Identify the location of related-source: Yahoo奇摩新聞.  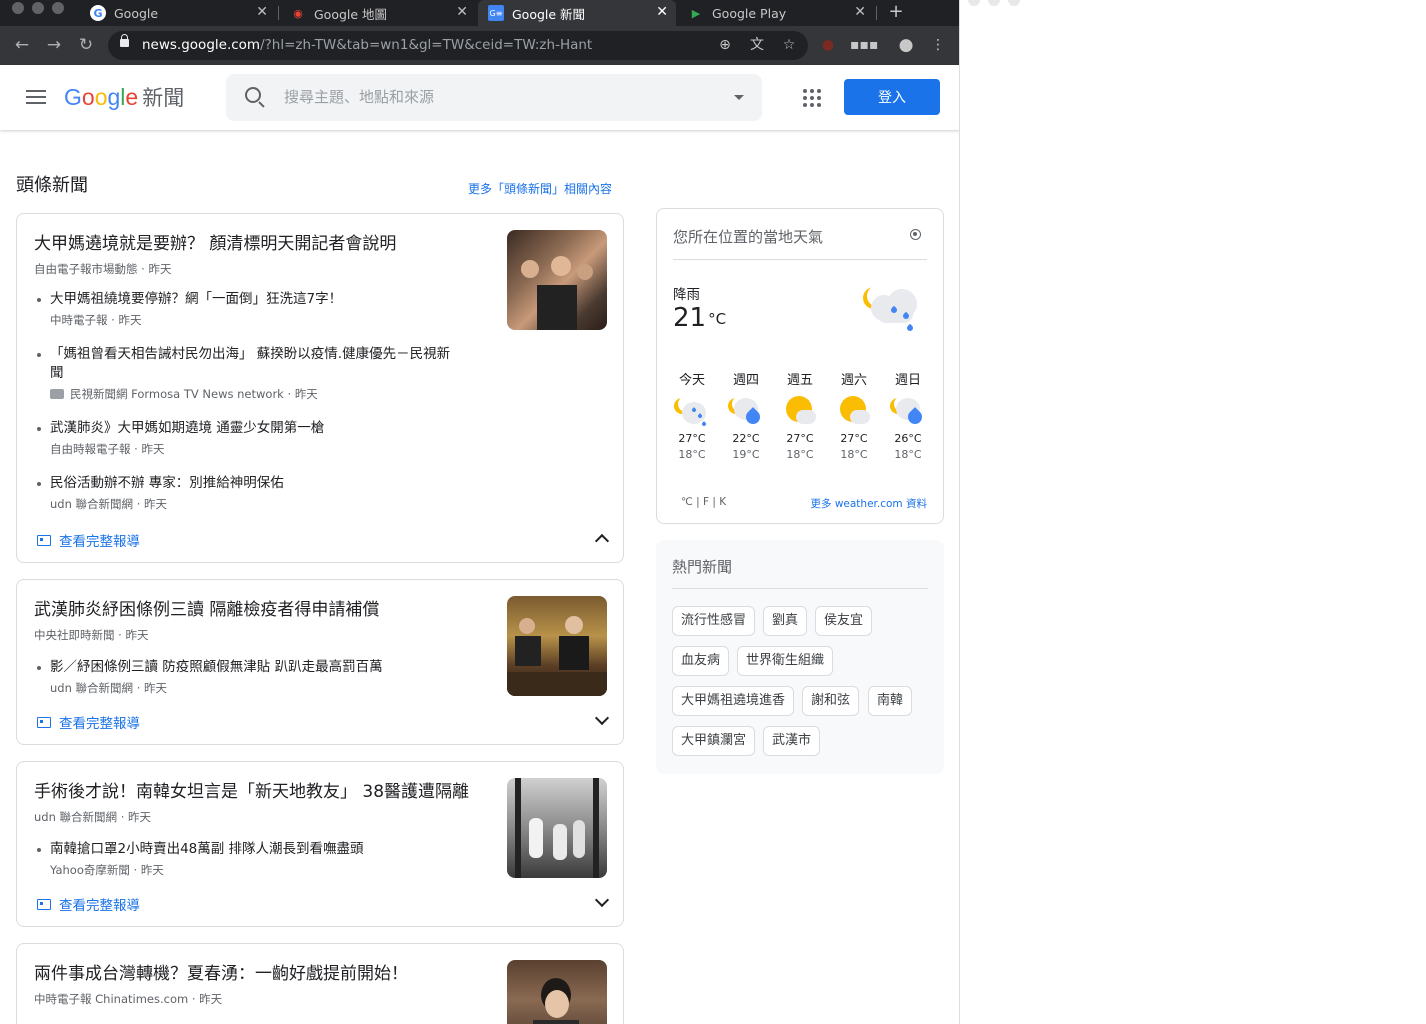
(90, 870).